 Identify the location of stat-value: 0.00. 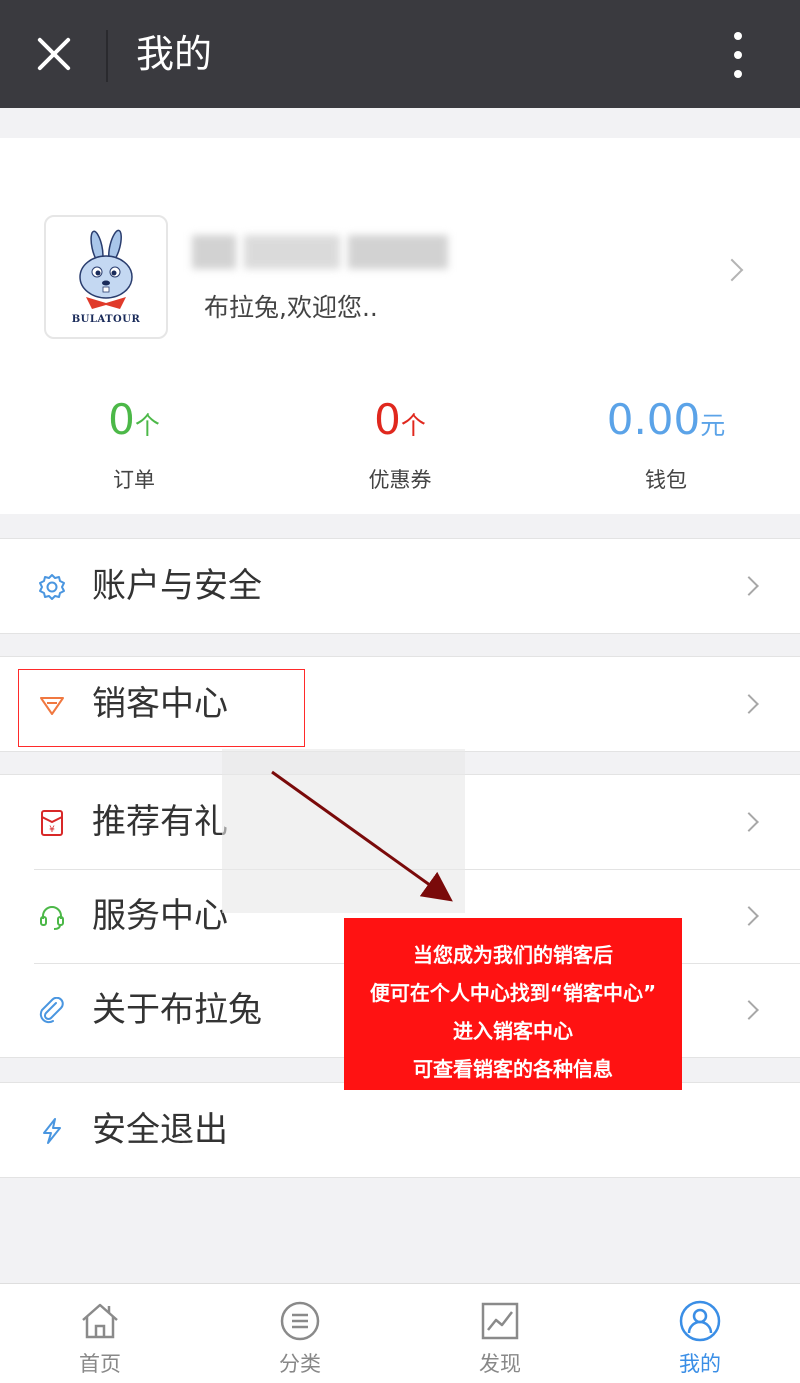
(653, 419).